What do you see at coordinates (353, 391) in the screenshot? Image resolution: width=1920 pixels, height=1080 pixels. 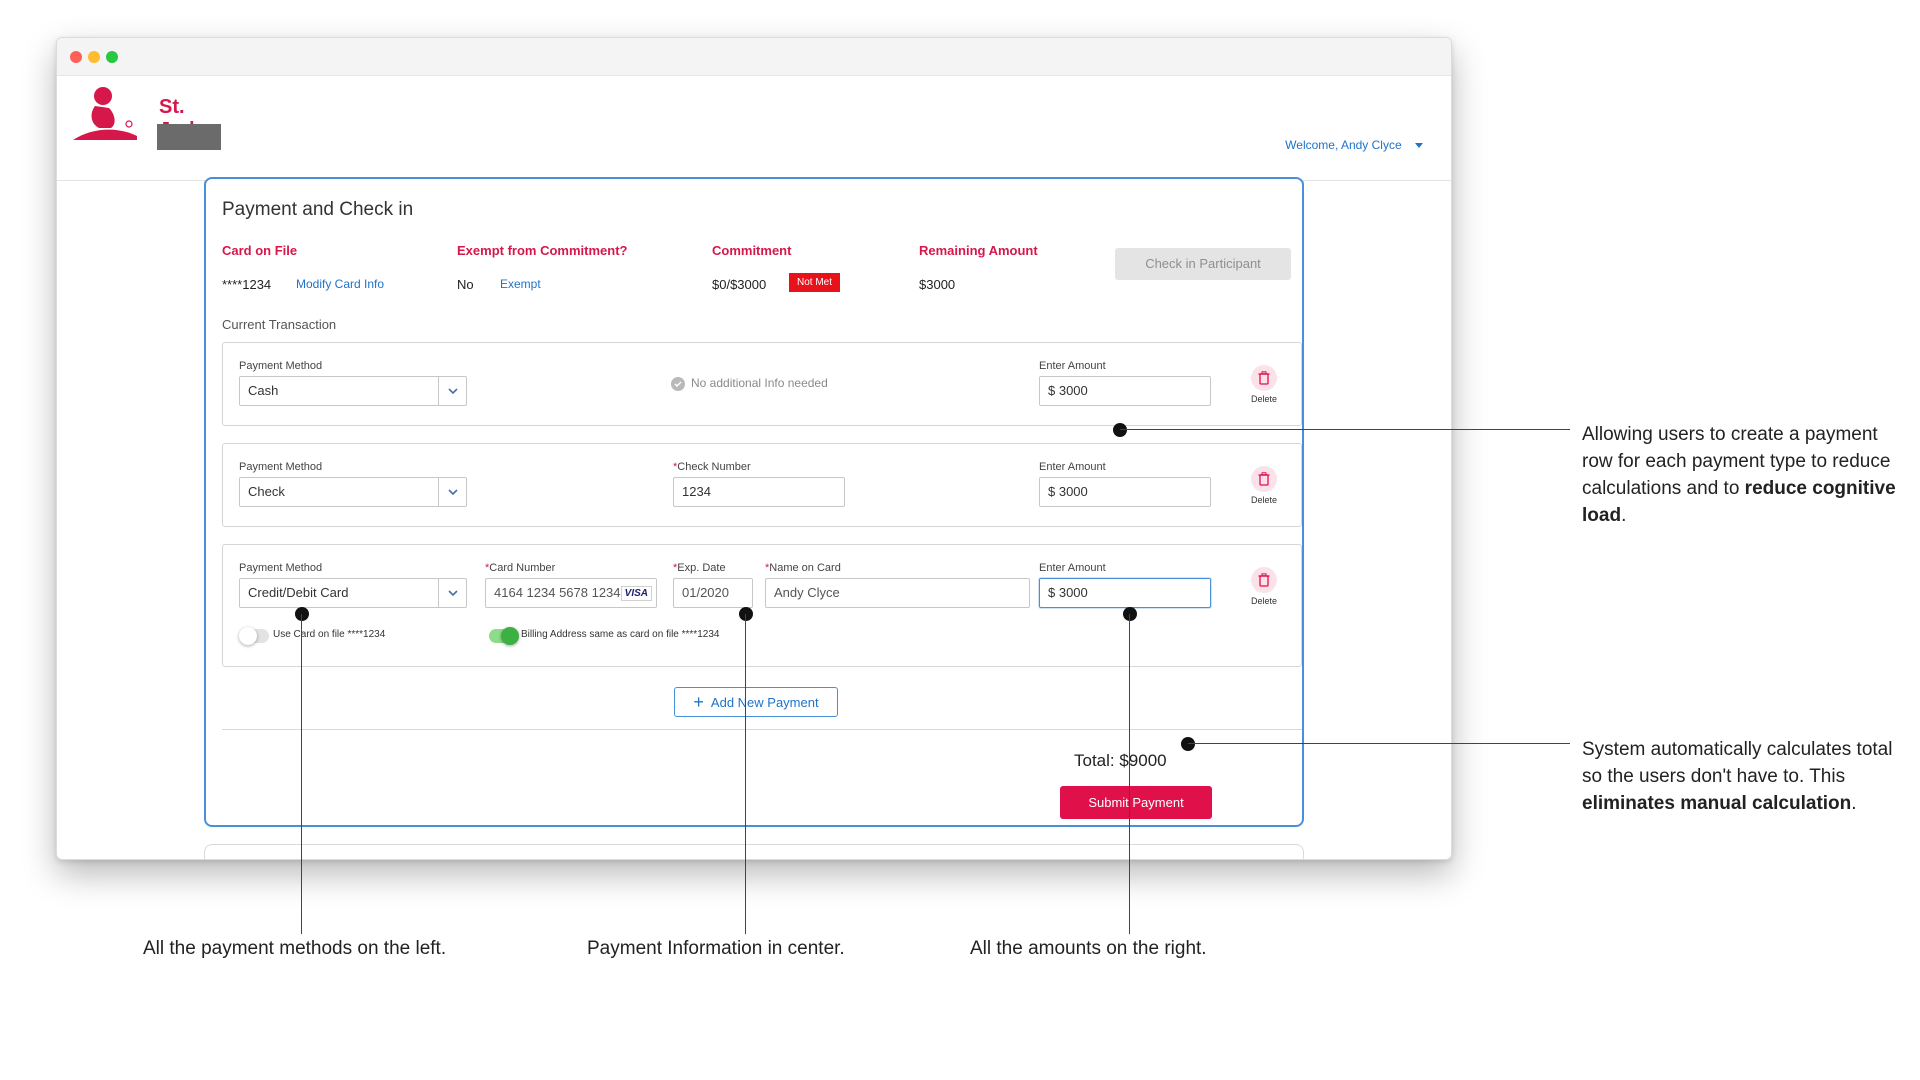 I see `payment-method-select: Cash` at bounding box center [353, 391].